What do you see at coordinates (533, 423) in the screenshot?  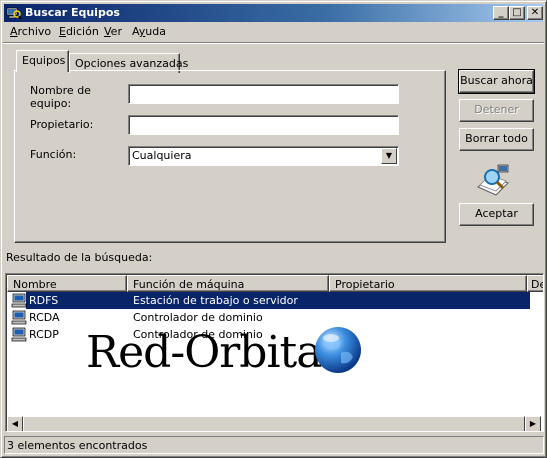 I see `scroll-right-icon: ▶` at bounding box center [533, 423].